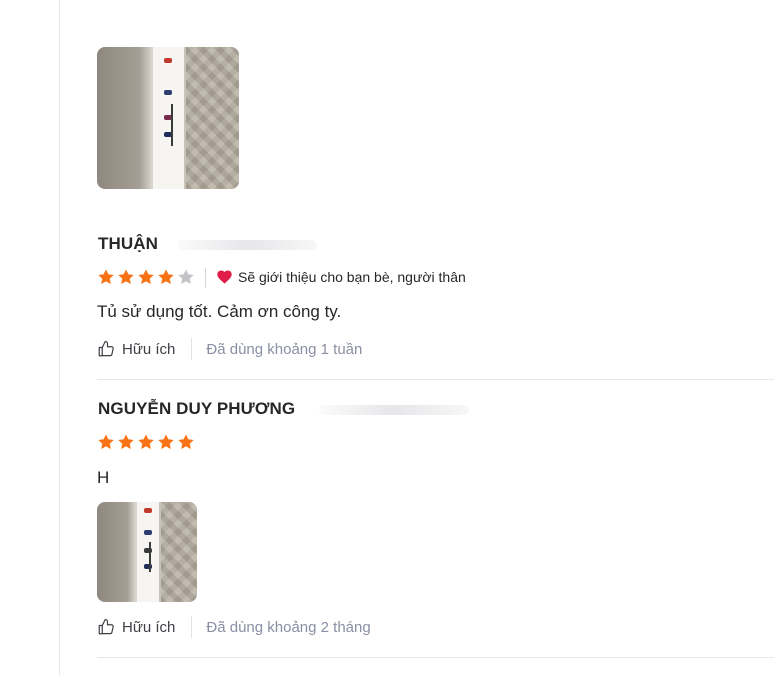 The image size is (774, 675). Describe the element at coordinates (186, 277) in the screenshot. I see `star-empty-icon` at that location.